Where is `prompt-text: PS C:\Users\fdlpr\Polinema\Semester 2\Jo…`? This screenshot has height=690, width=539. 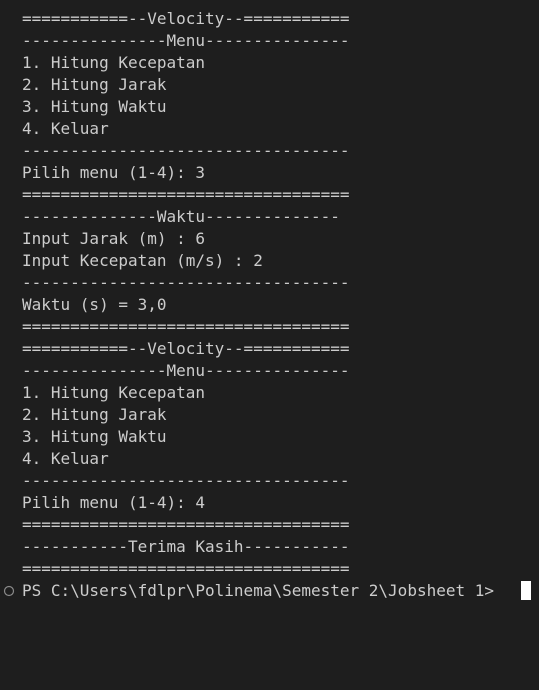 prompt-text: PS C:\Users\fdlpr\Polinema\Semester 2\Jo… is located at coordinates (258, 590).